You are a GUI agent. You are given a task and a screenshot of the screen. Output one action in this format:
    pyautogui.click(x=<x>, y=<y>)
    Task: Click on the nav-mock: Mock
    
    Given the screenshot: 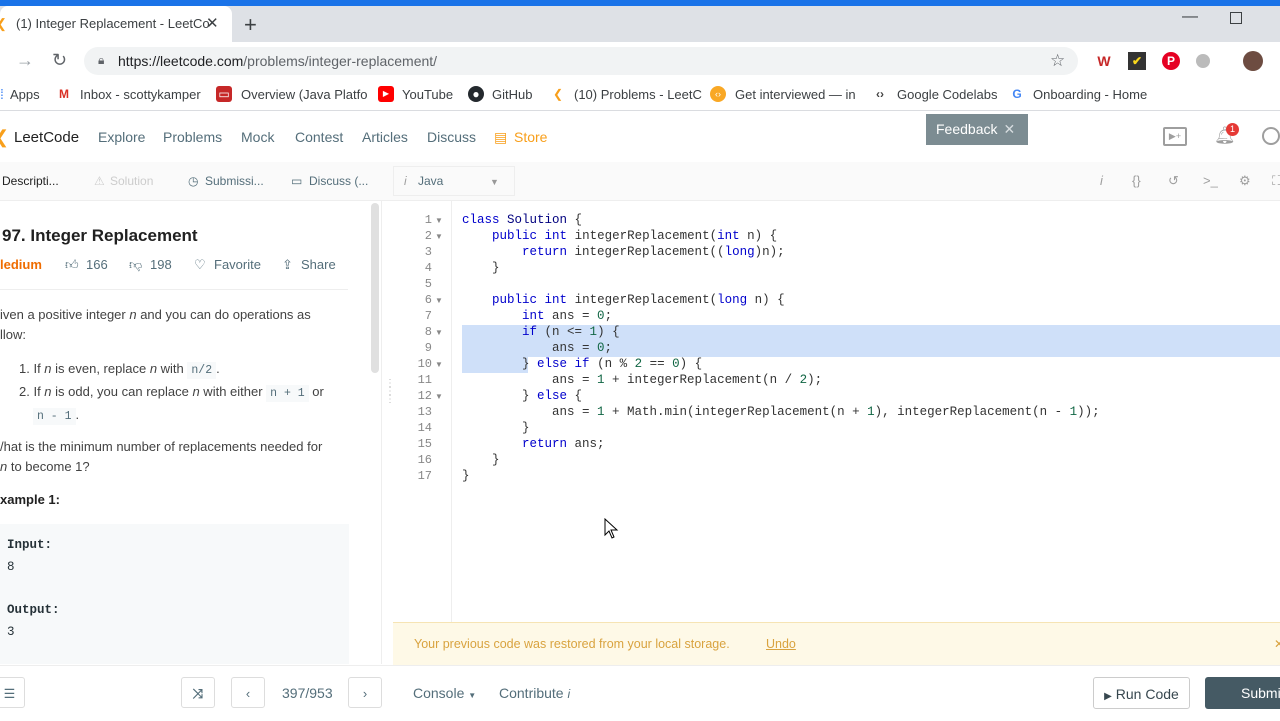 What is the action you would take?
    pyautogui.click(x=257, y=137)
    